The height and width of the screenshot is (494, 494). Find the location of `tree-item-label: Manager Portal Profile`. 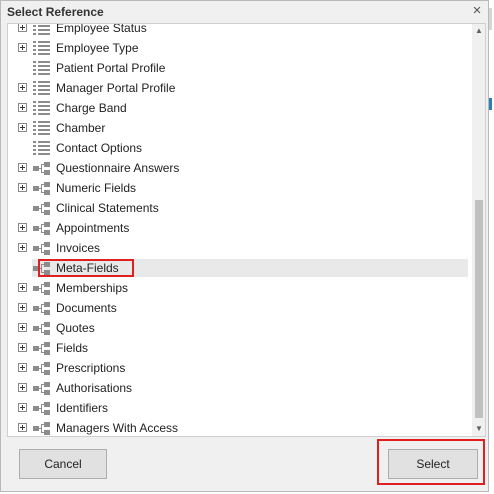

tree-item-label: Manager Portal Profile is located at coordinates (116, 88).